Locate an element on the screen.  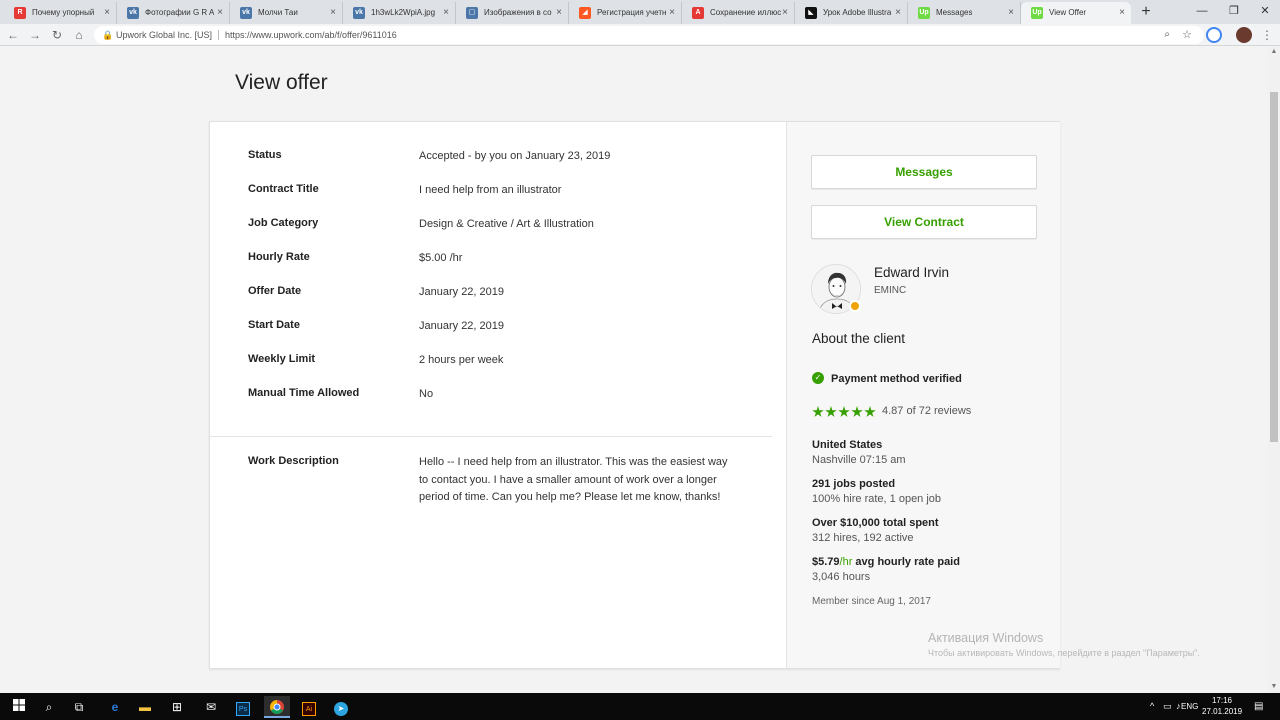
network-icon: ▭ is located at coordinates (1167, 706).